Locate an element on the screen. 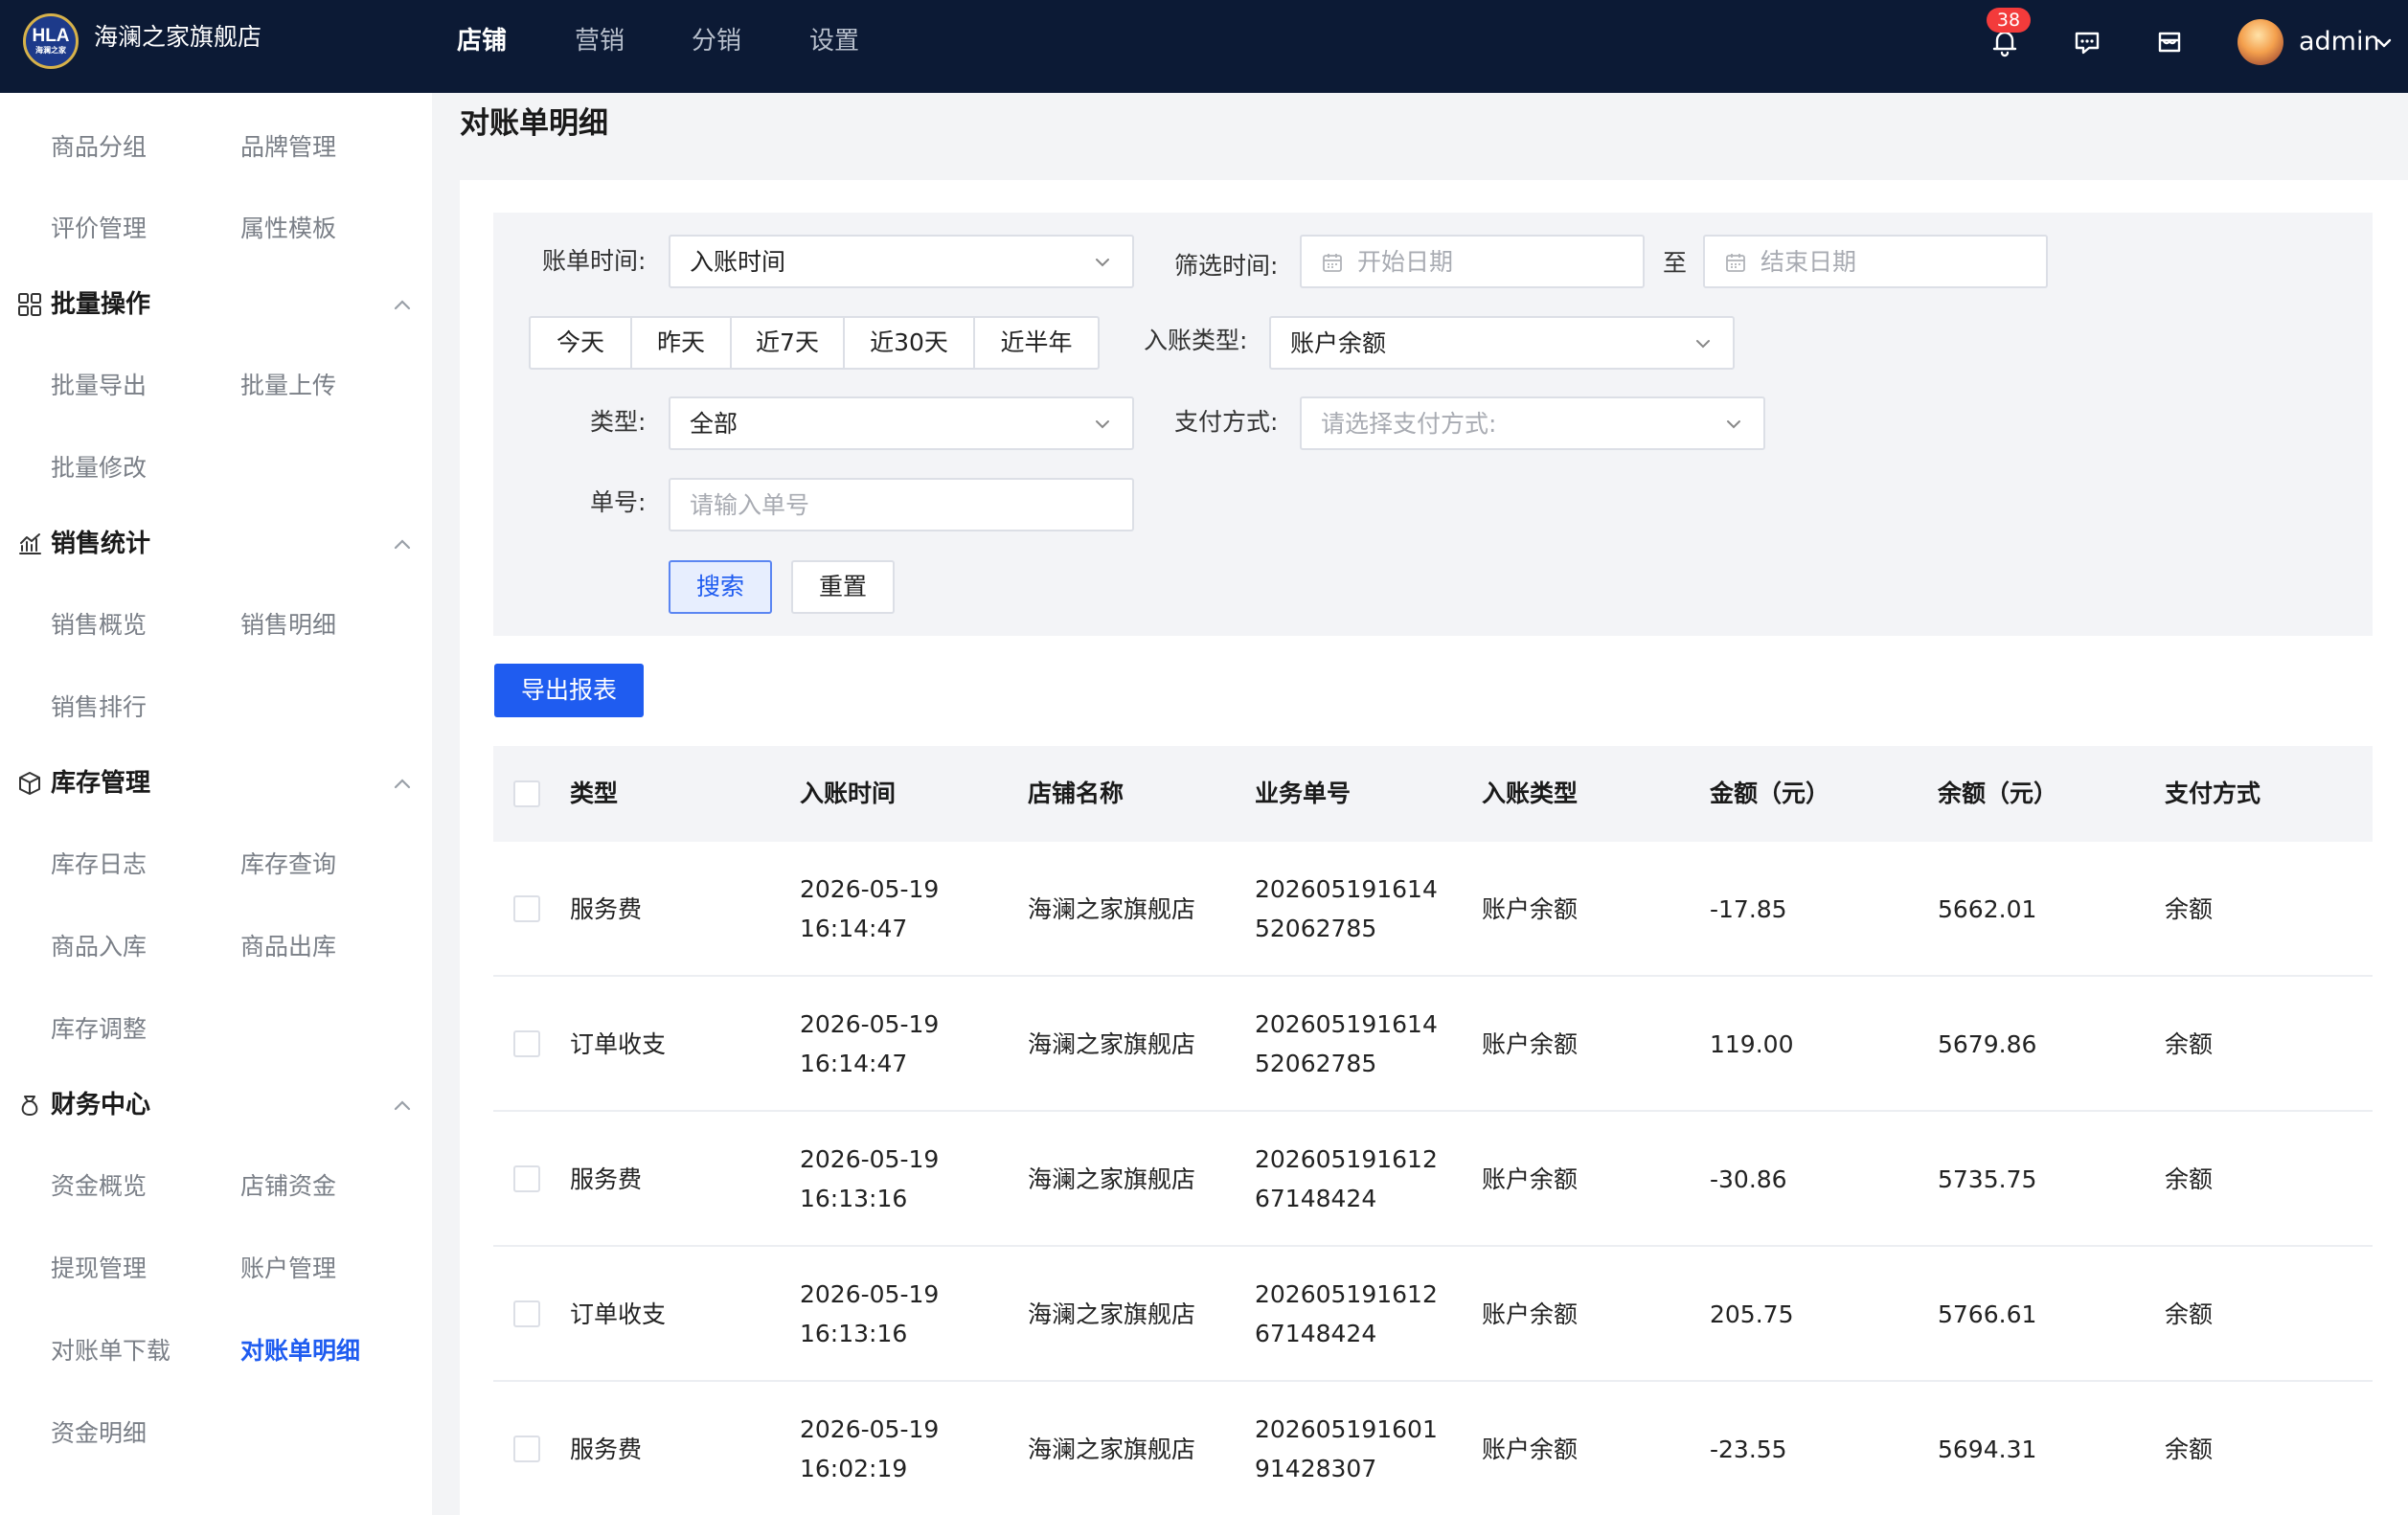 This screenshot has width=2408, height=1515. sidebar-item-fund-detail: 资金明细 is located at coordinates (99, 1433).